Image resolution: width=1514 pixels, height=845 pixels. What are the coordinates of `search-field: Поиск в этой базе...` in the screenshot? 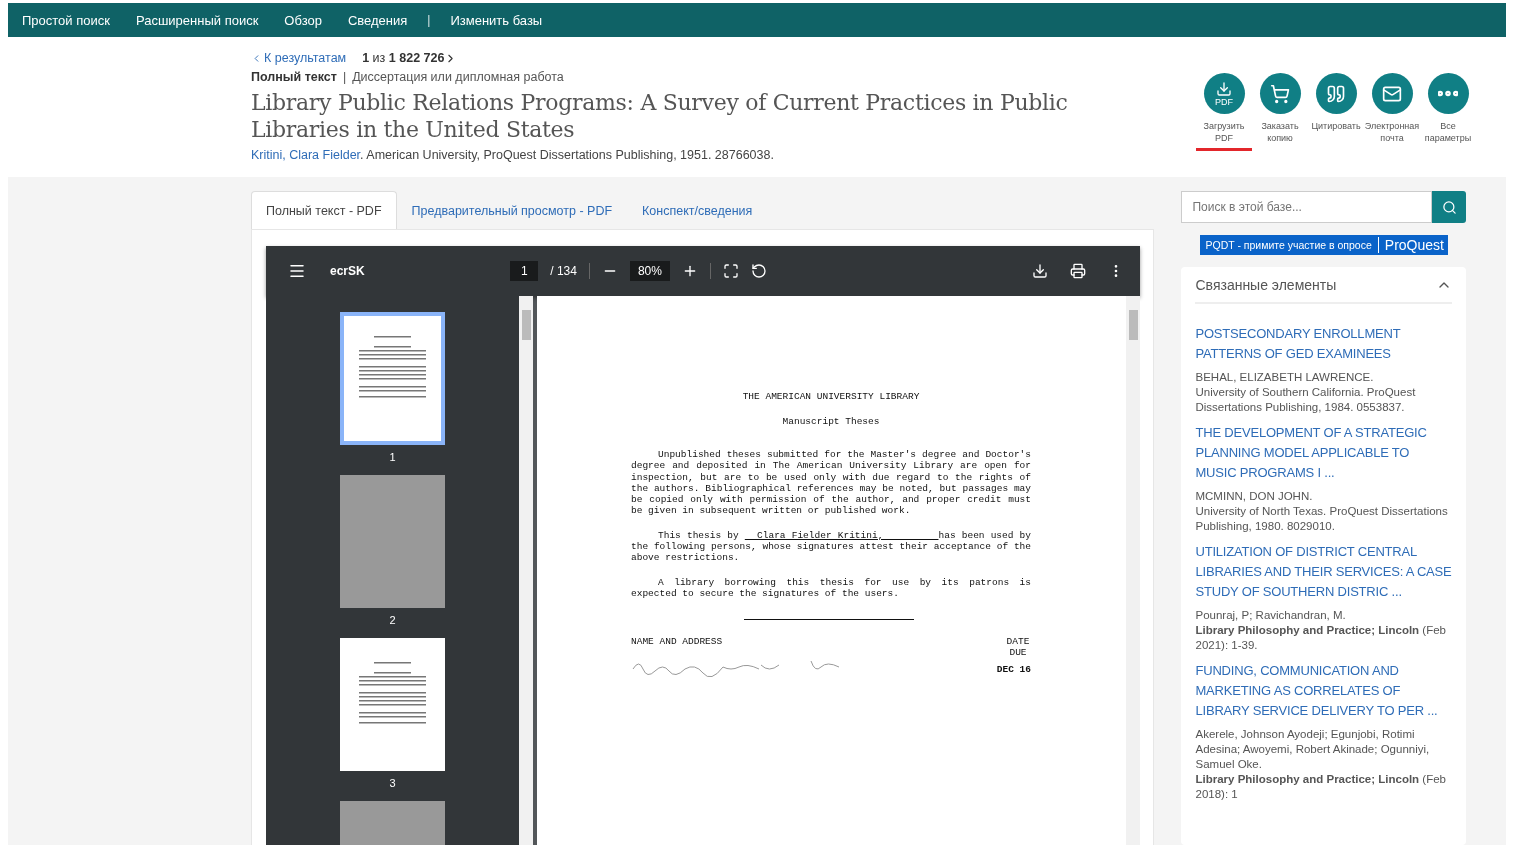 It's located at (1306, 207).